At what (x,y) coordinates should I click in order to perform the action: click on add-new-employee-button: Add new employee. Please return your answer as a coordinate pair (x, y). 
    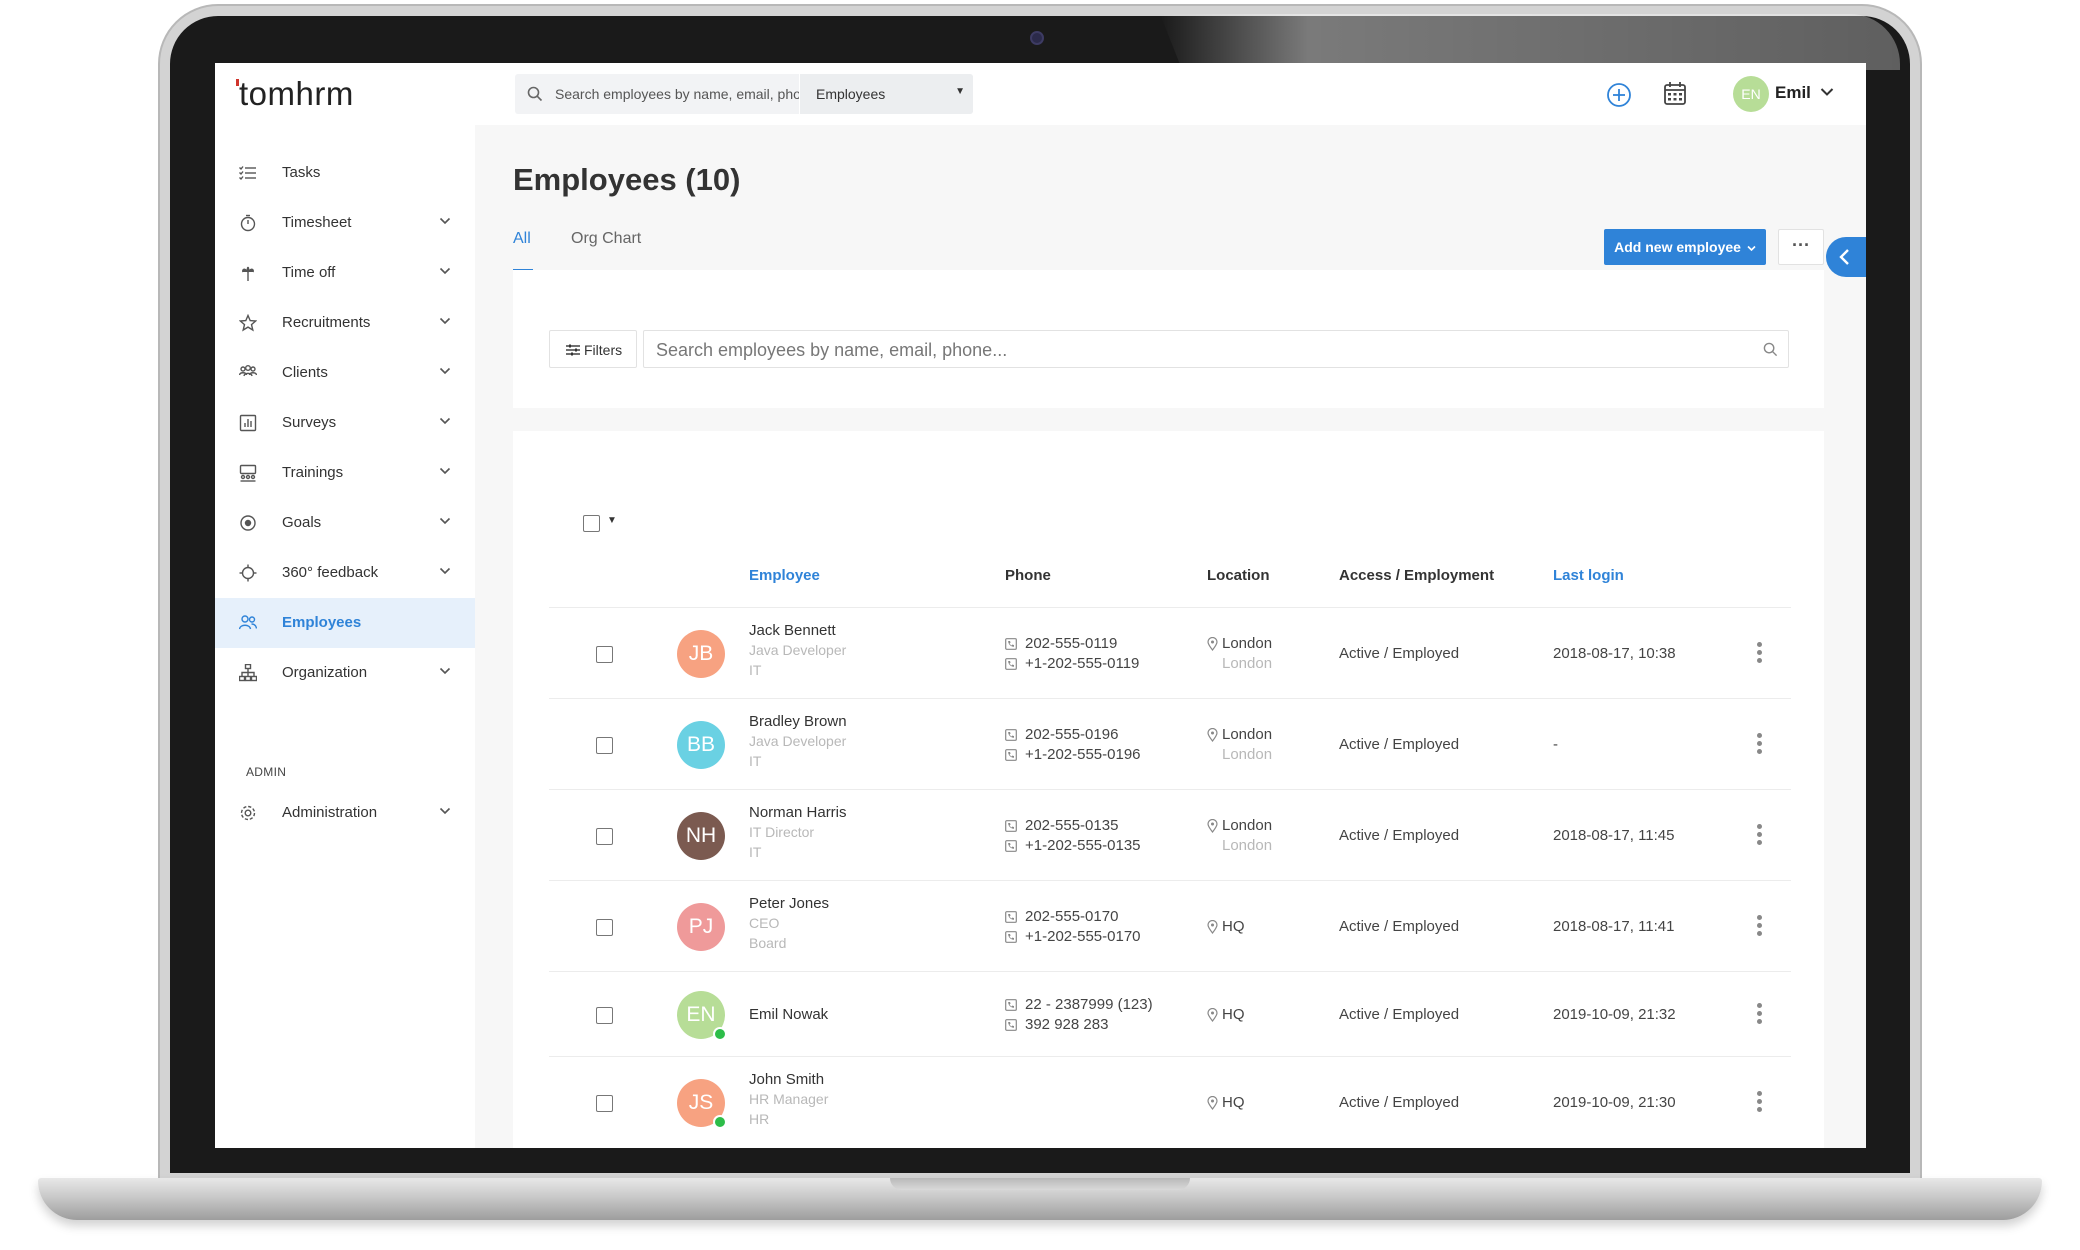
    Looking at the image, I should click on (1685, 247).